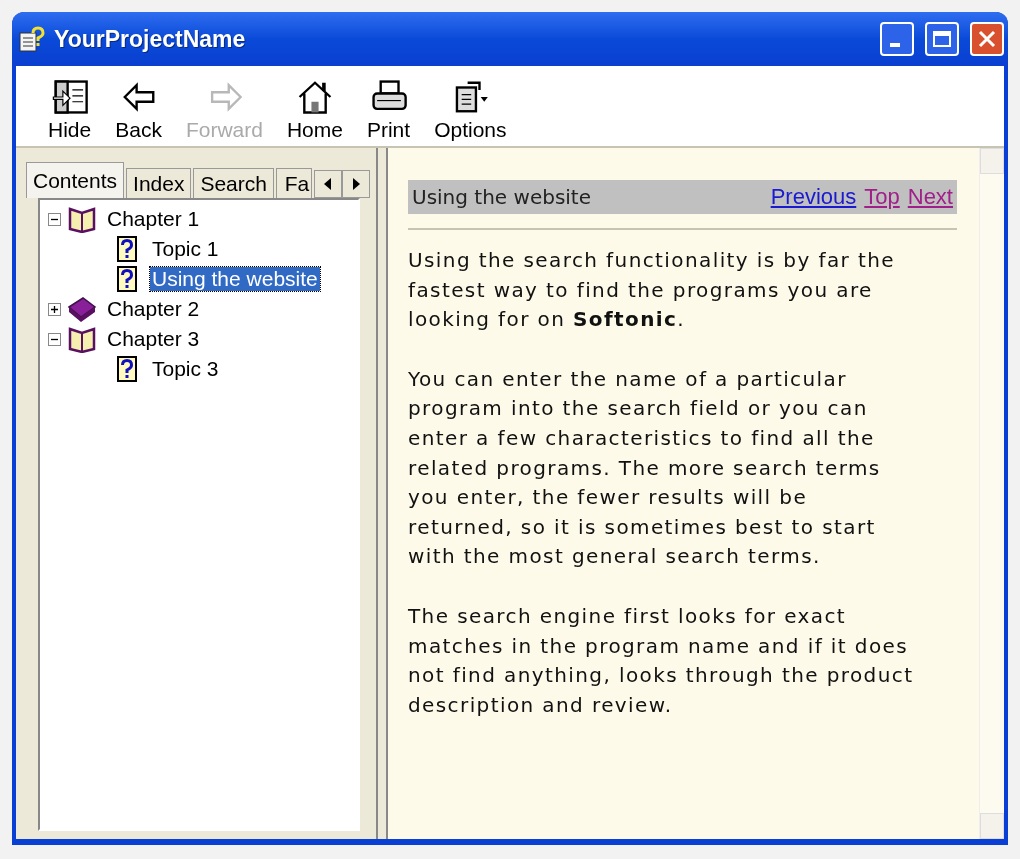 This screenshot has width=1020, height=859. What do you see at coordinates (153, 219) in the screenshot?
I see `tree-item: Chapter 1` at bounding box center [153, 219].